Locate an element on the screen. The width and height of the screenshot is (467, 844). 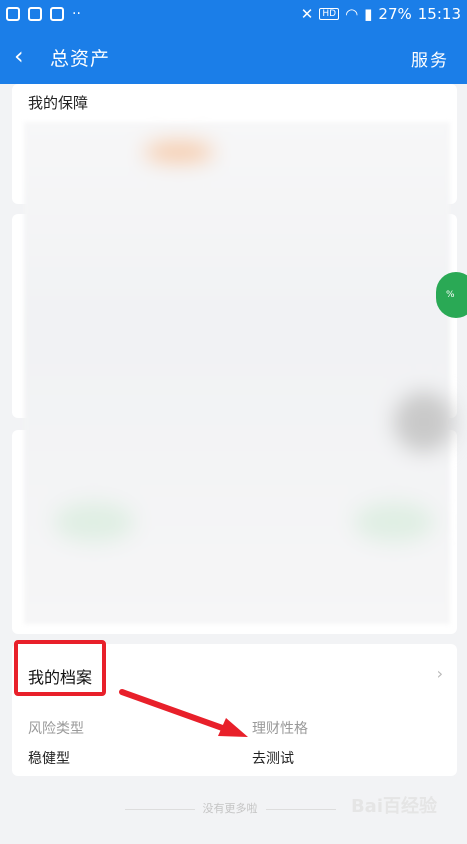
no-more-footer: 没有更多啦 is located at coordinates (230, 808).